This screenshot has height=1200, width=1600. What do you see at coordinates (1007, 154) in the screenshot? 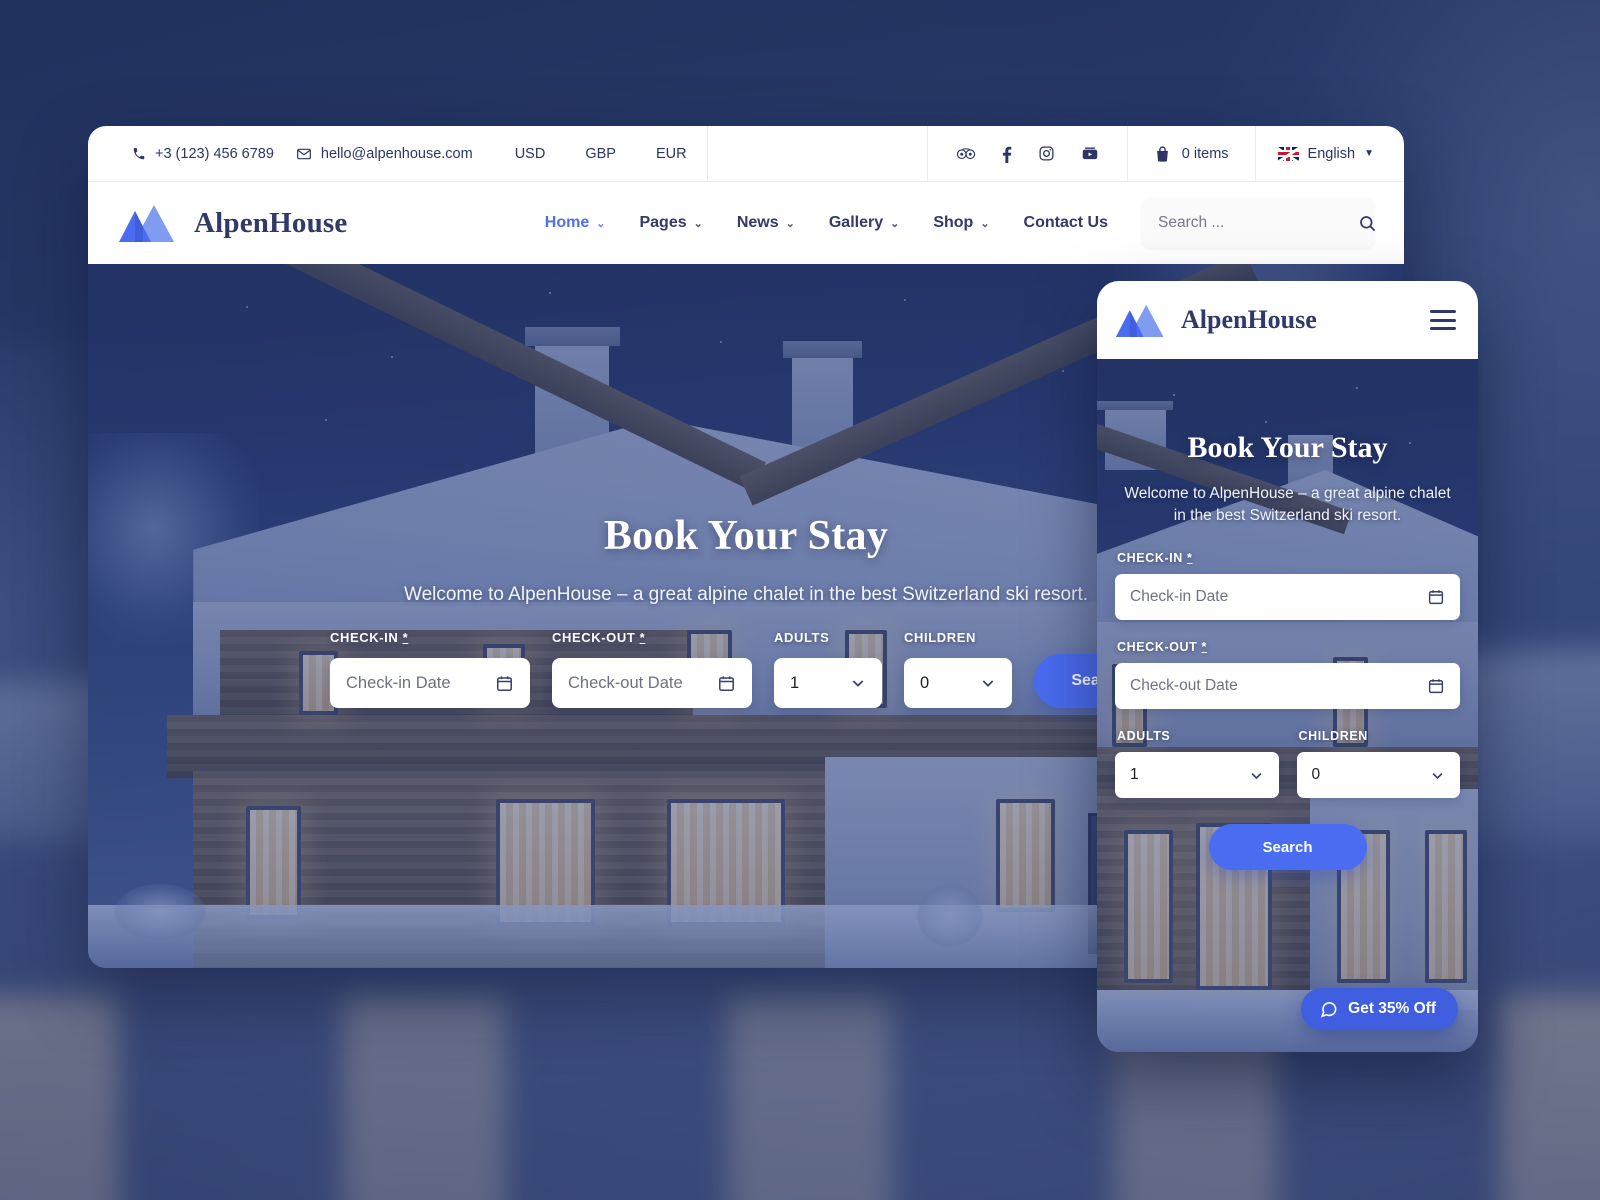
I see `facebook-icon` at bounding box center [1007, 154].